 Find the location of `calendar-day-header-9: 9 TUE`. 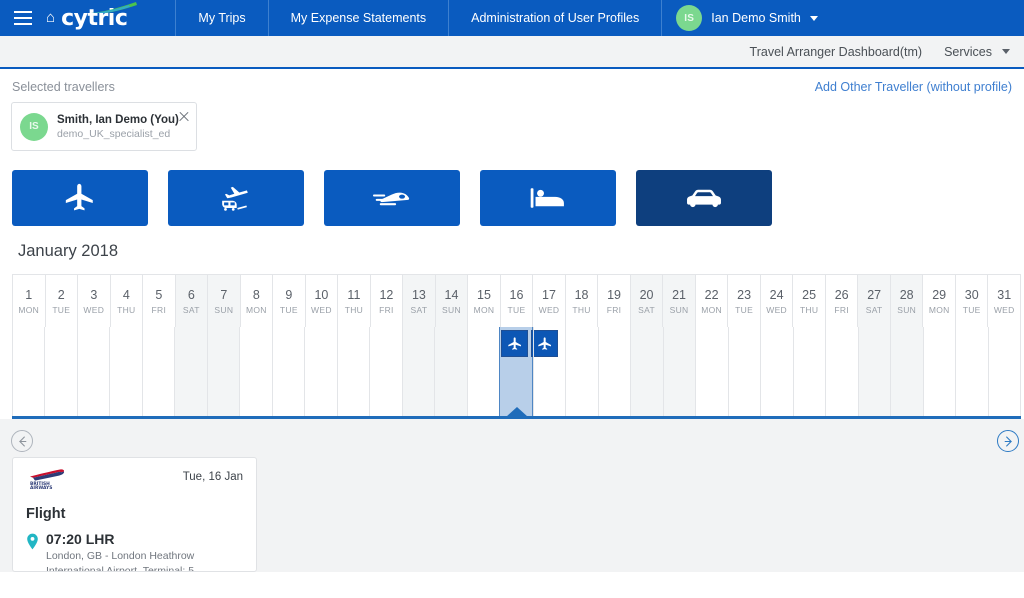

calendar-day-header-9: 9 TUE is located at coordinates (288, 301).